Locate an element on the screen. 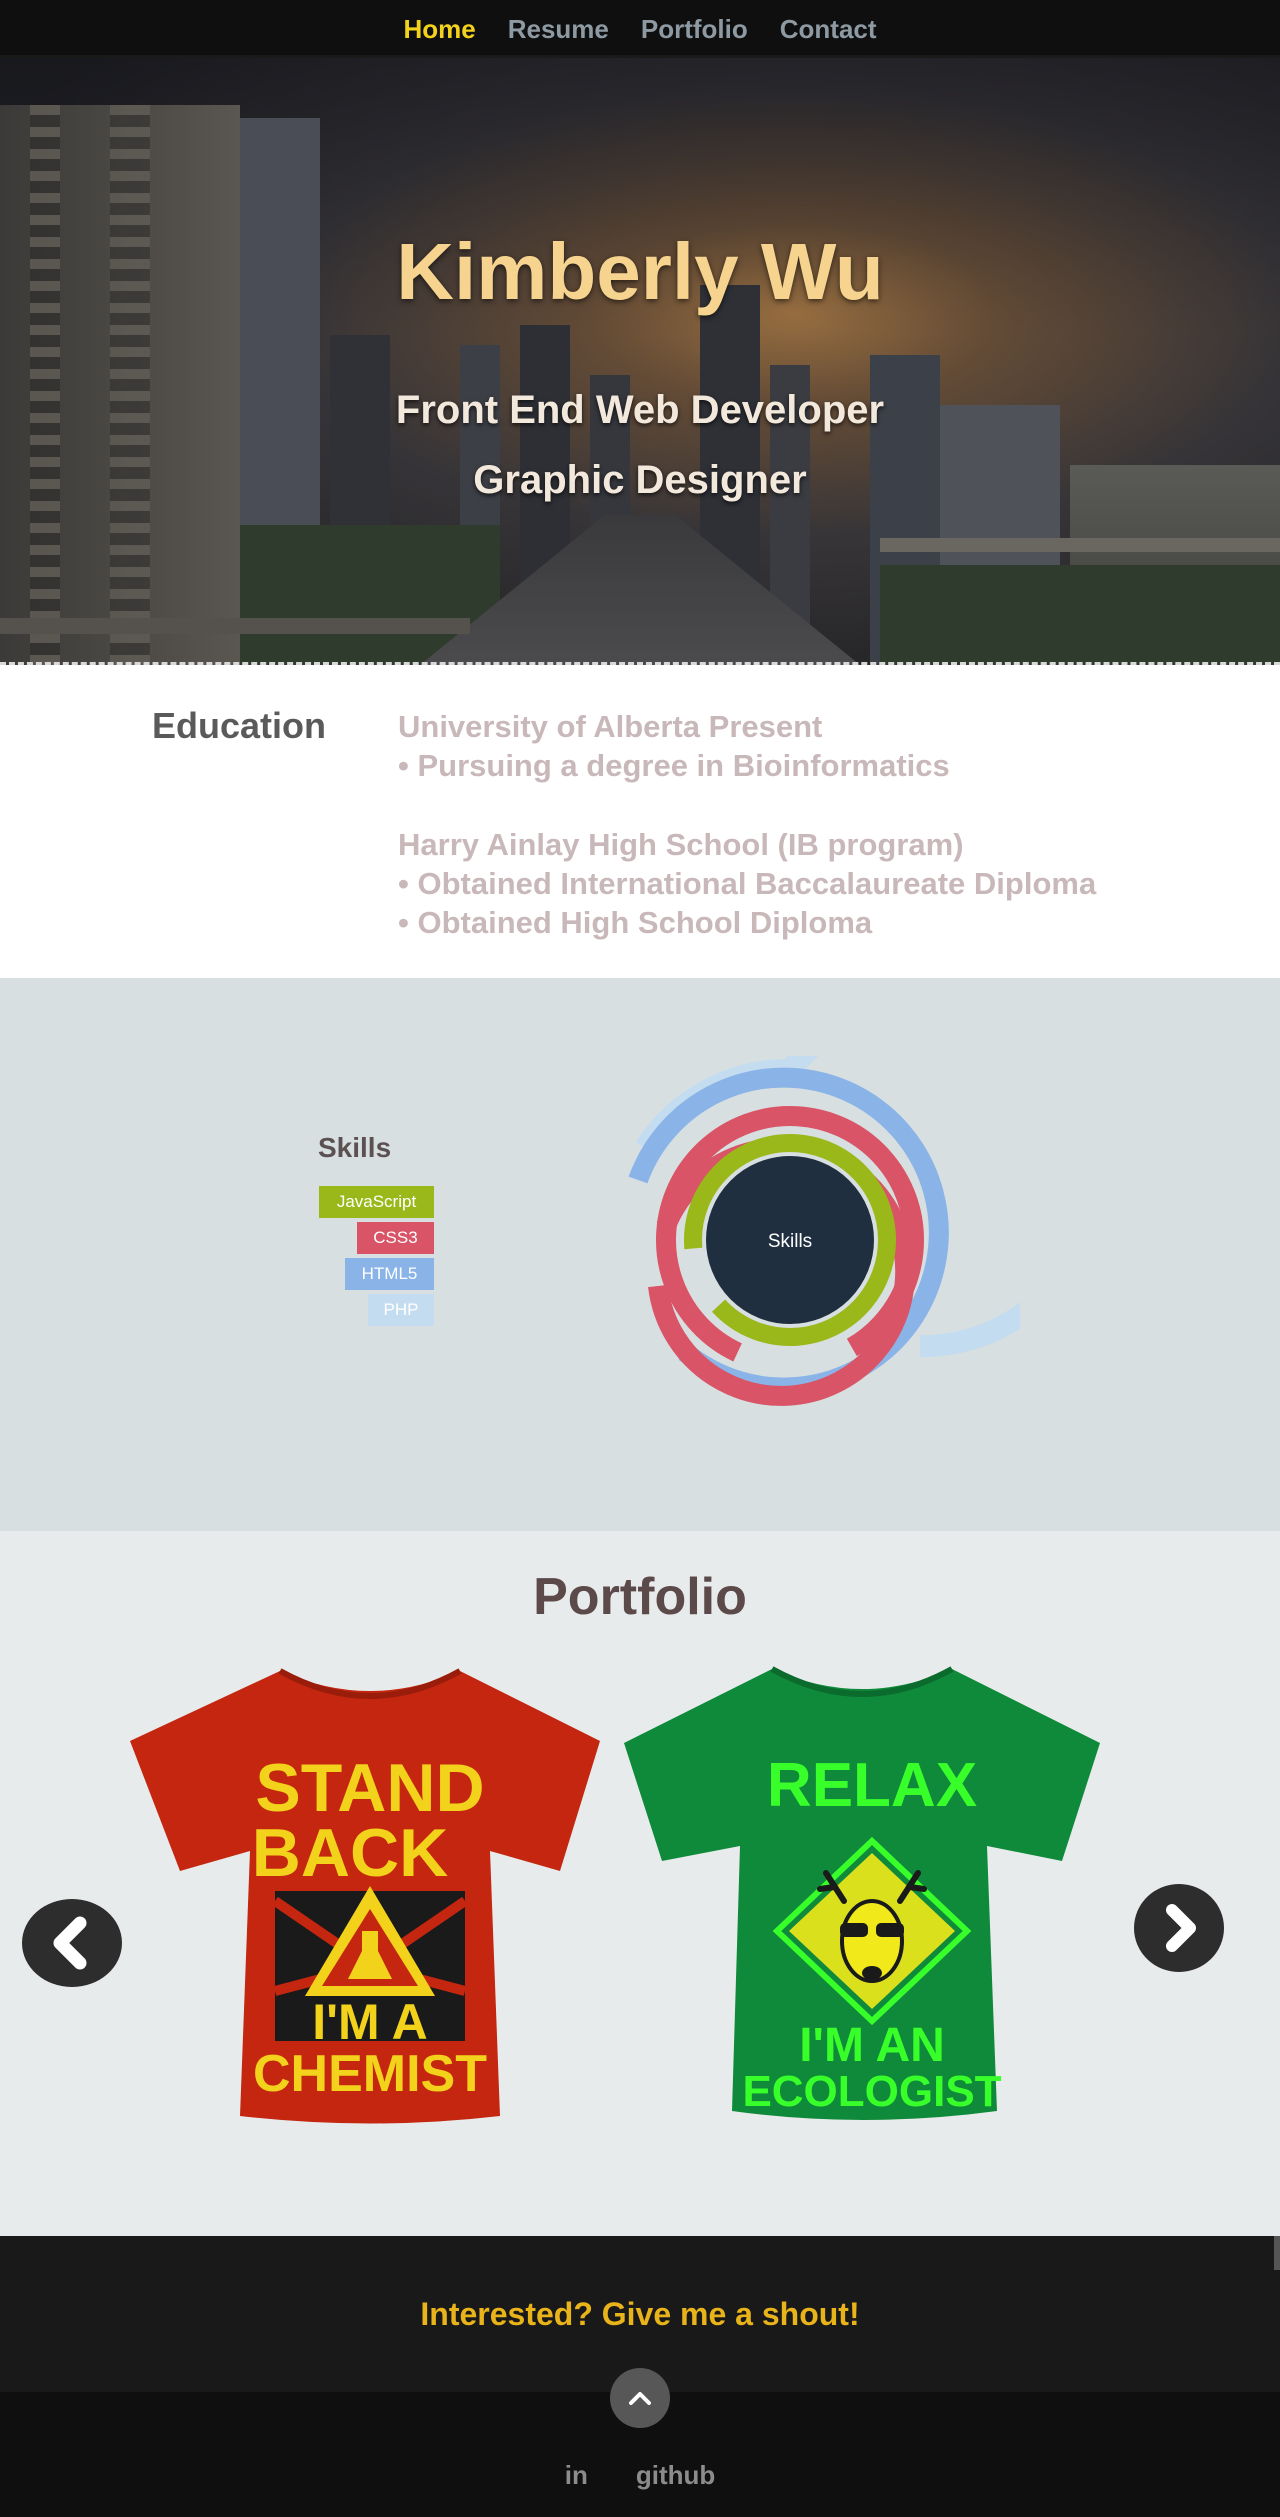 This screenshot has height=2517, width=1280. tshirt-text: RELAX is located at coordinates (872, 1785).